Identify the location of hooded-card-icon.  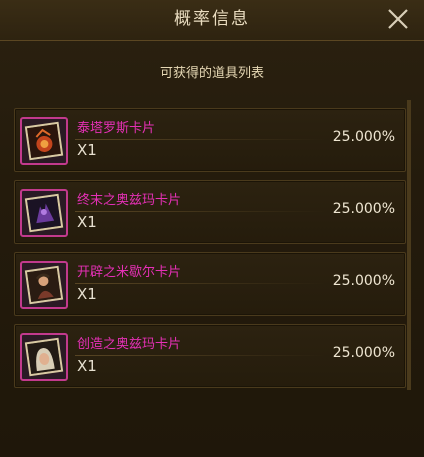
(44, 357).